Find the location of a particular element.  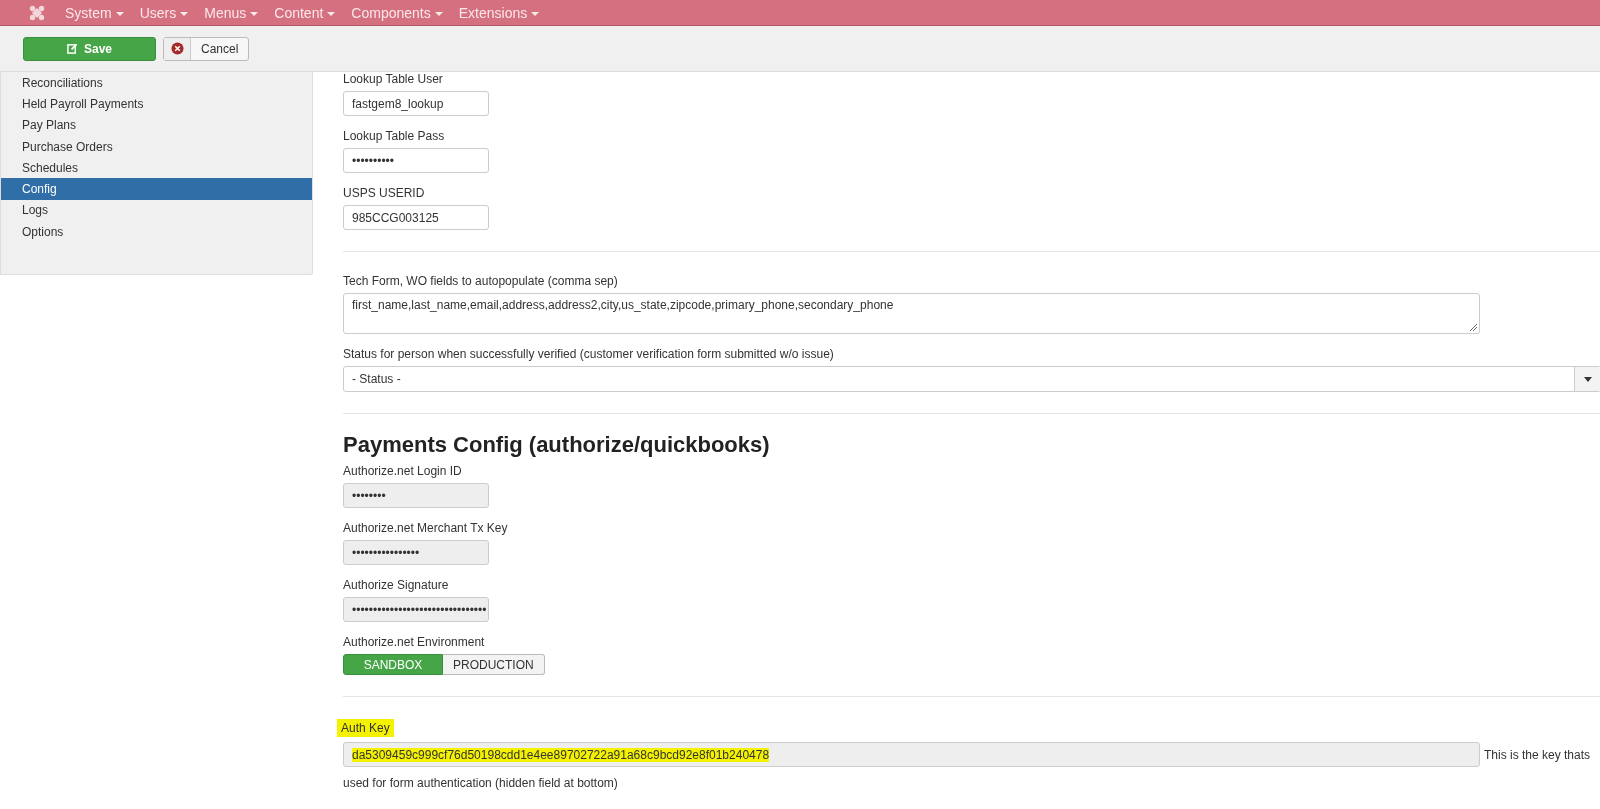

close-icon is located at coordinates (177, 48).